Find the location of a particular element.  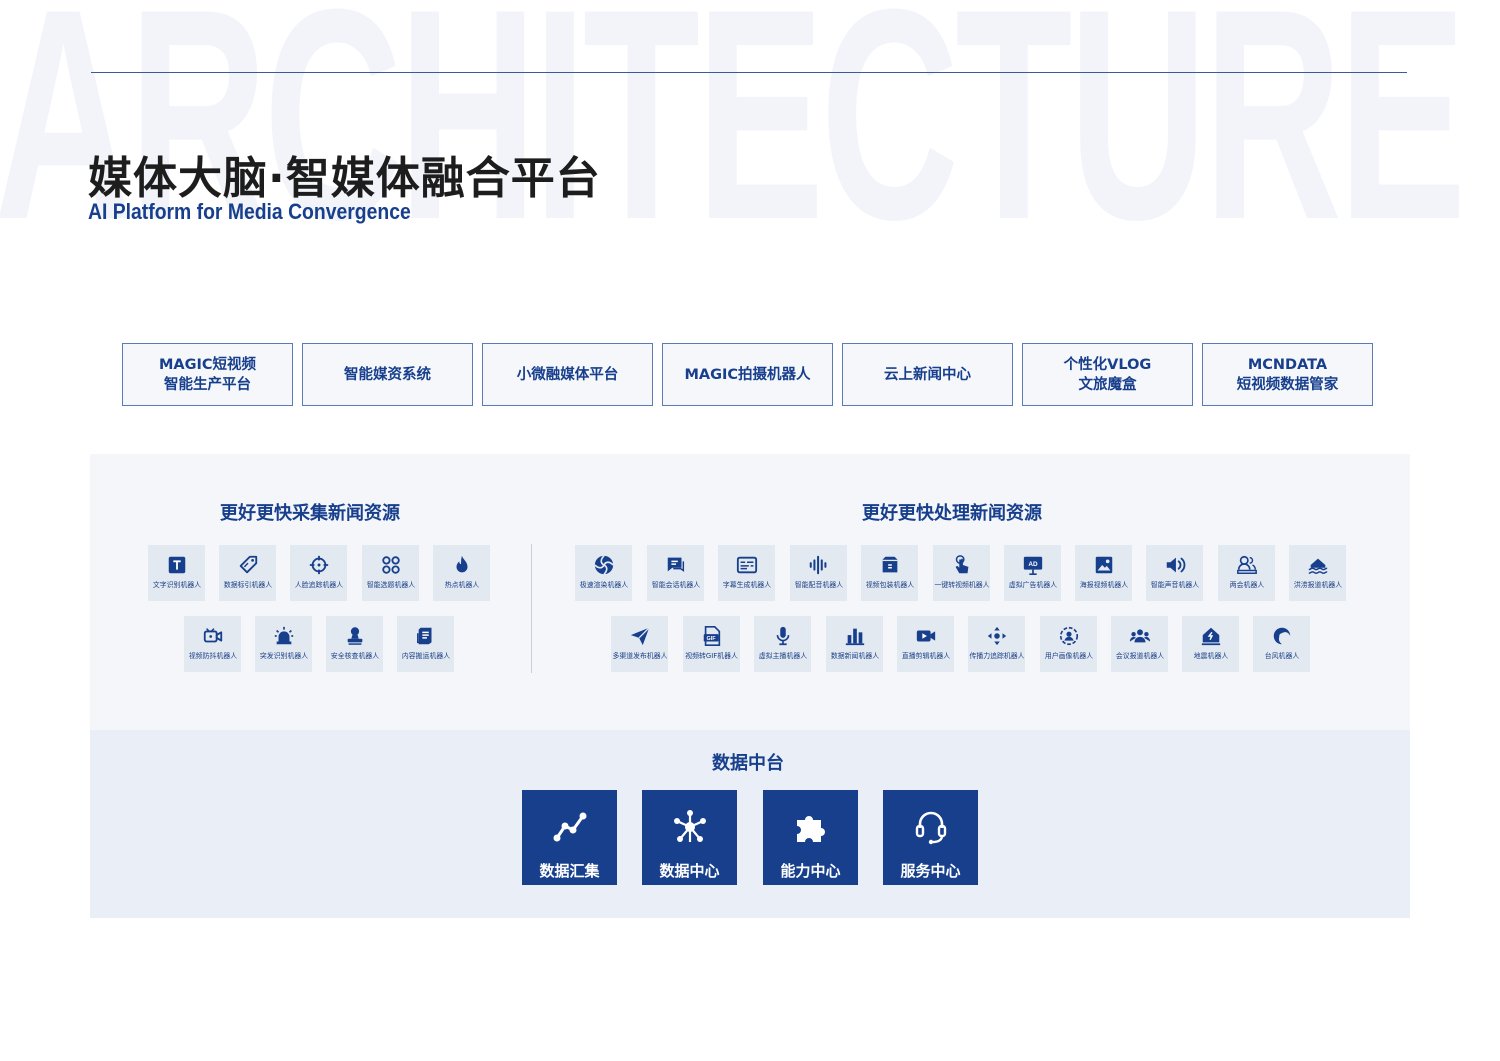

image-icon is located at coordinates (1103, 565).